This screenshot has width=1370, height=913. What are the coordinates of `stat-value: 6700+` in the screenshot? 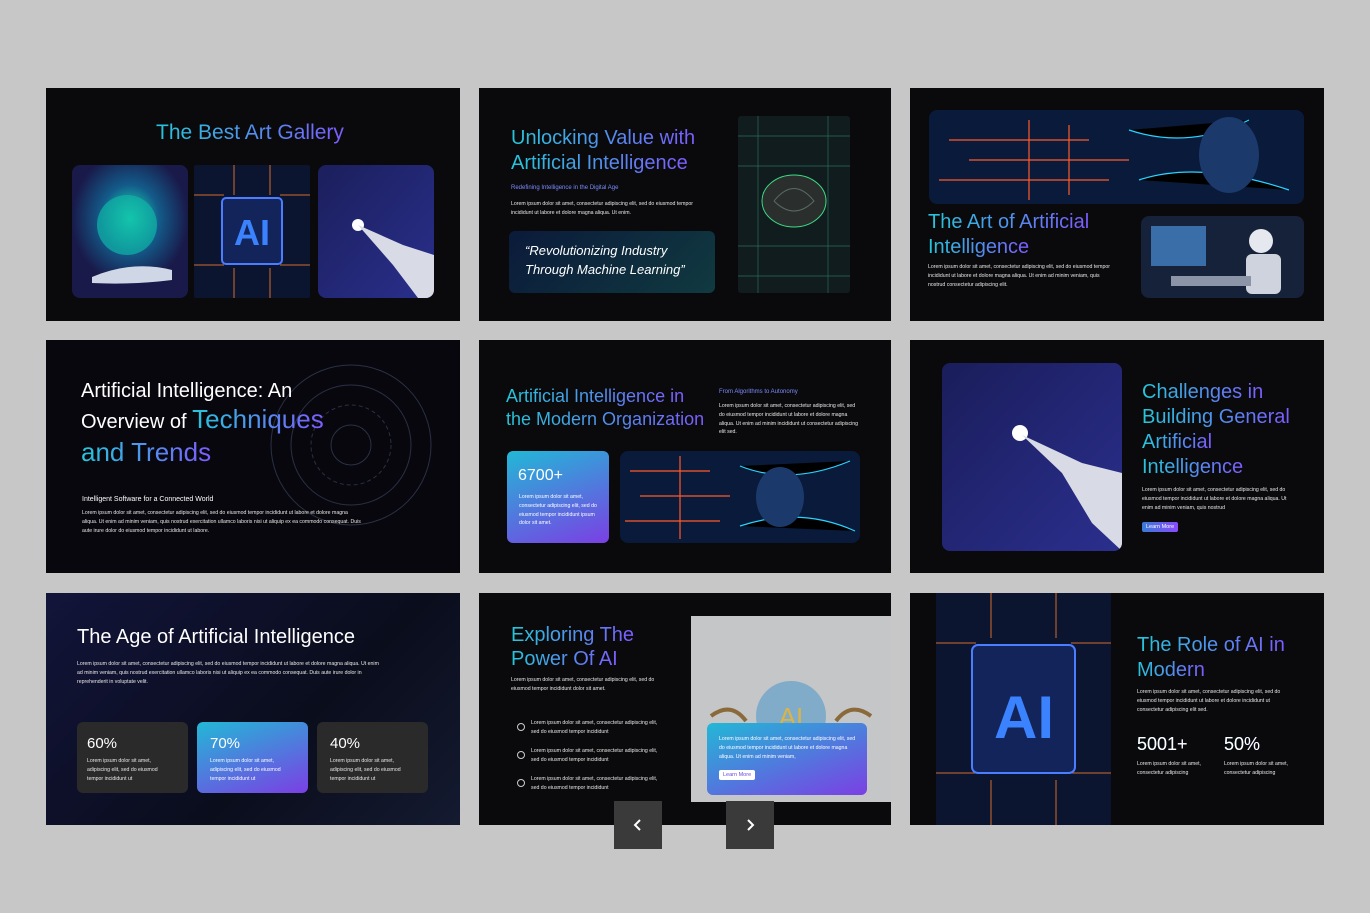 It's located at (540, 475).